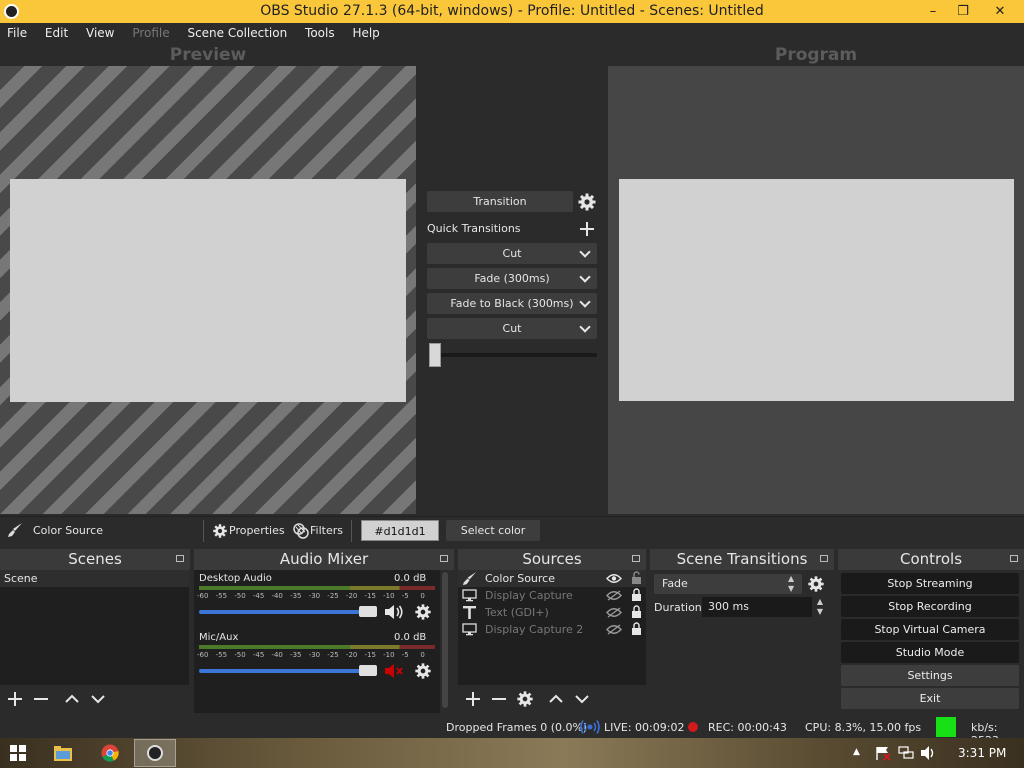 The height and width of the screenshot is (768, 1024). I want to click on meter-tick-label: -60, so click(203, 596).